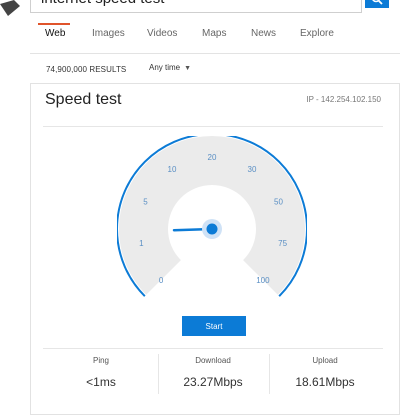  I want to click on search-box, so click(196, 6).